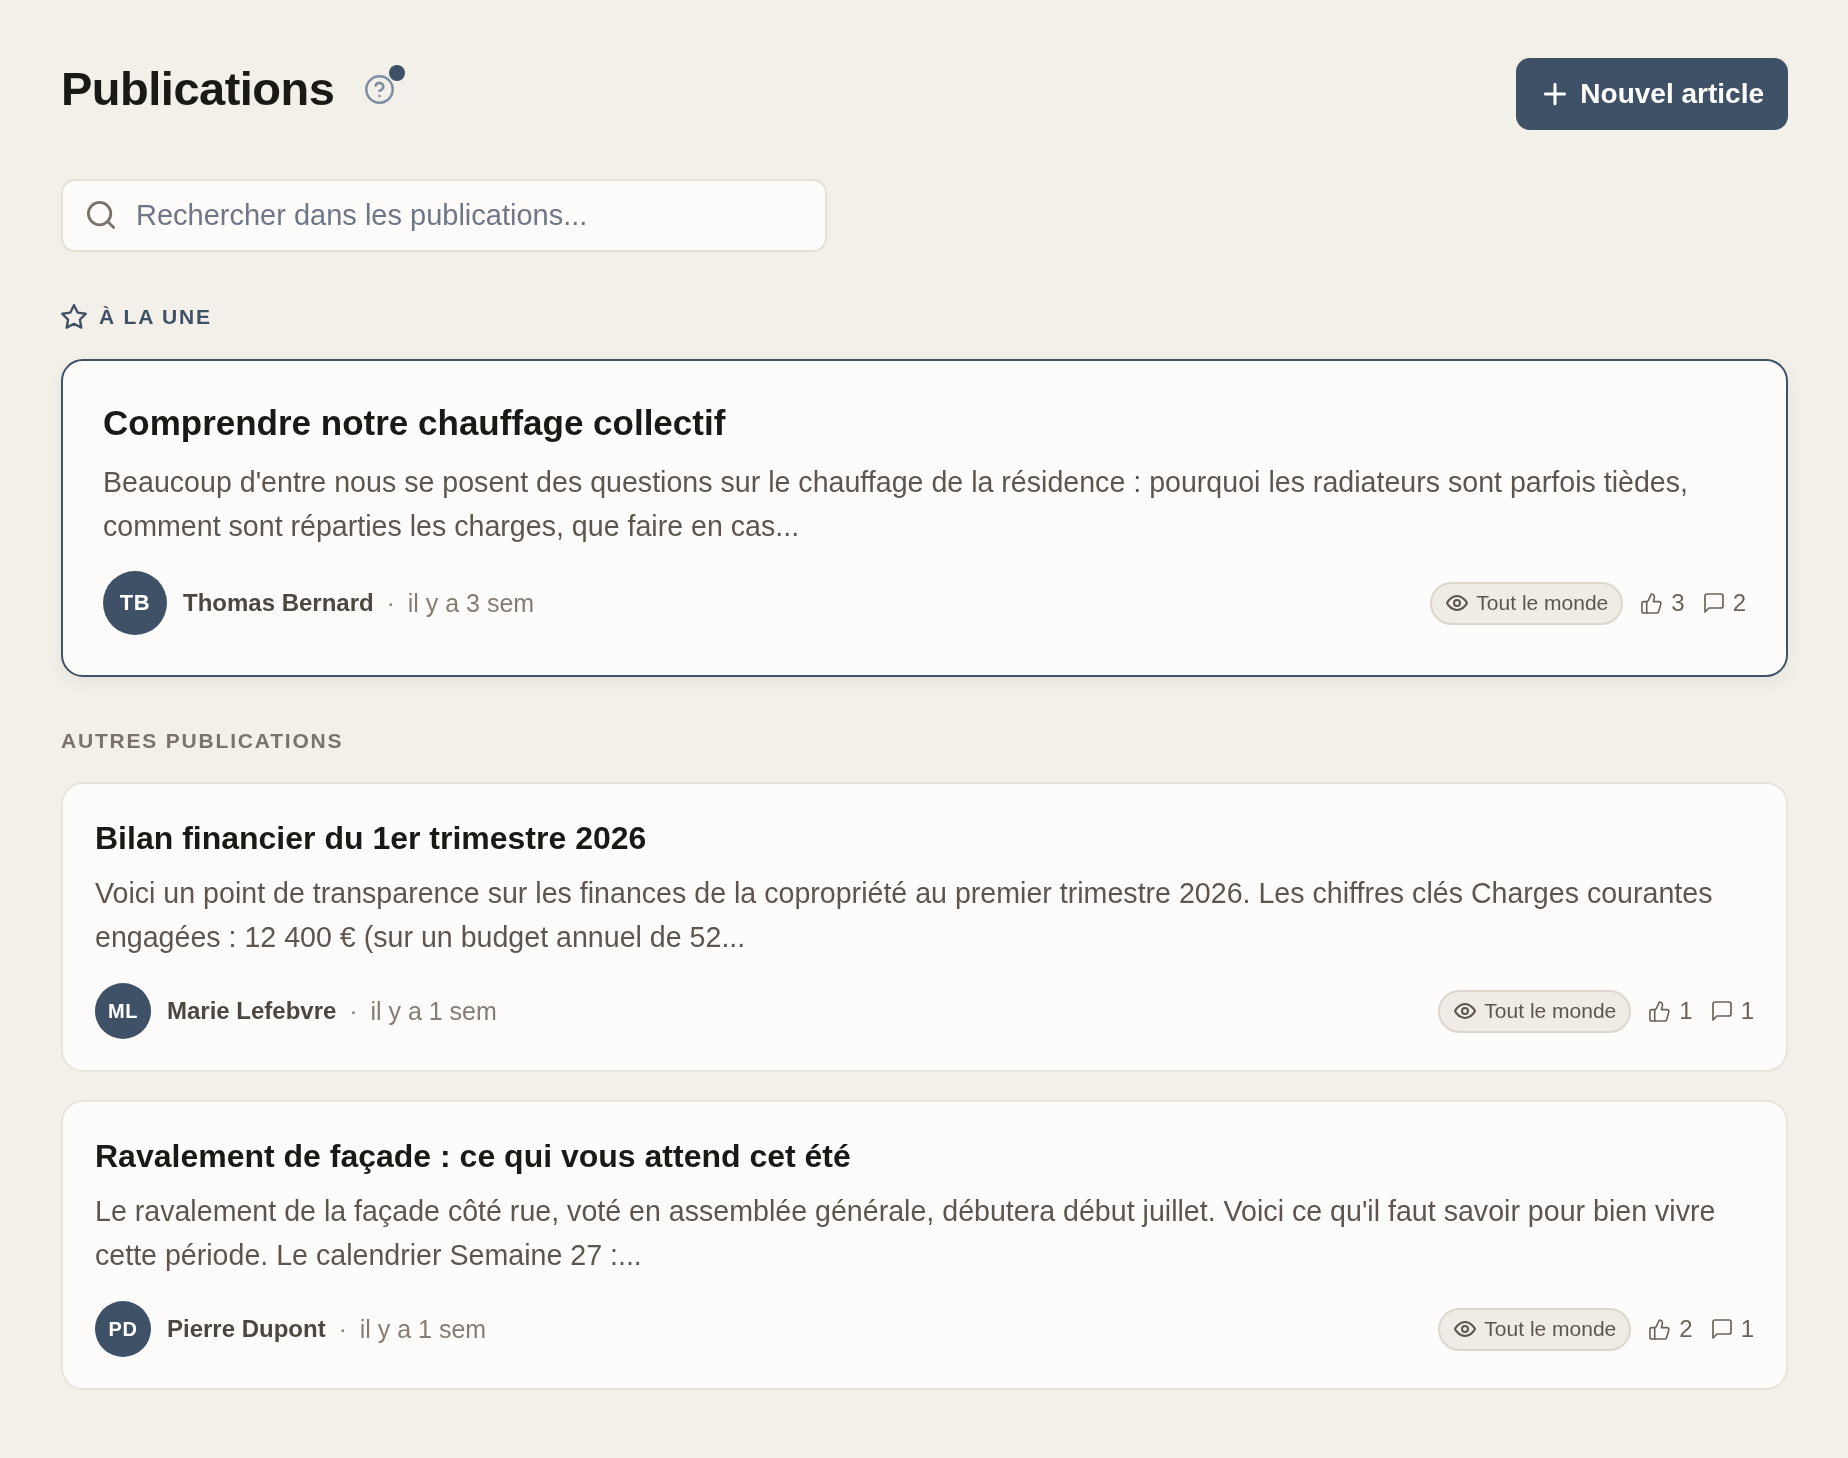 Image resolution: width=1848 pixels, height=1458 pixels. I want to click on like-count: 1, so click(1686, 1011).